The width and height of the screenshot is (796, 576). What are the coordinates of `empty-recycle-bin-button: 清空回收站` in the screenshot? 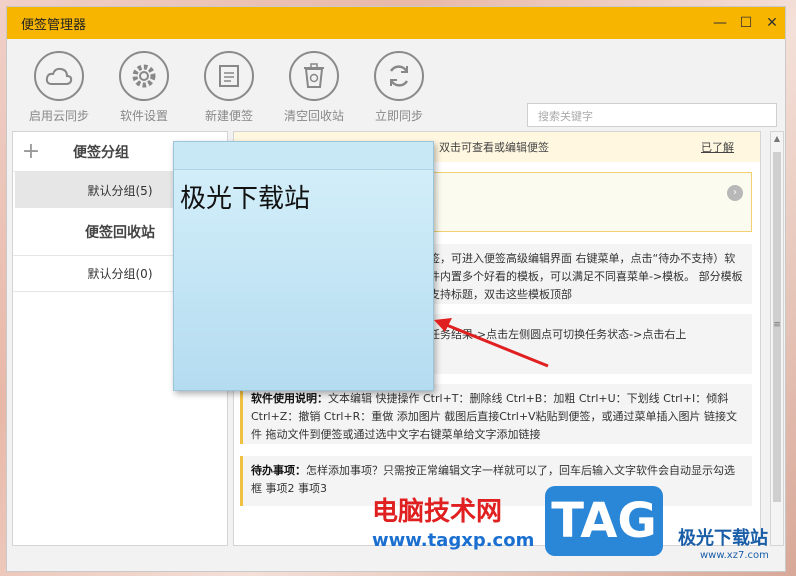 It's located at (314, 87).